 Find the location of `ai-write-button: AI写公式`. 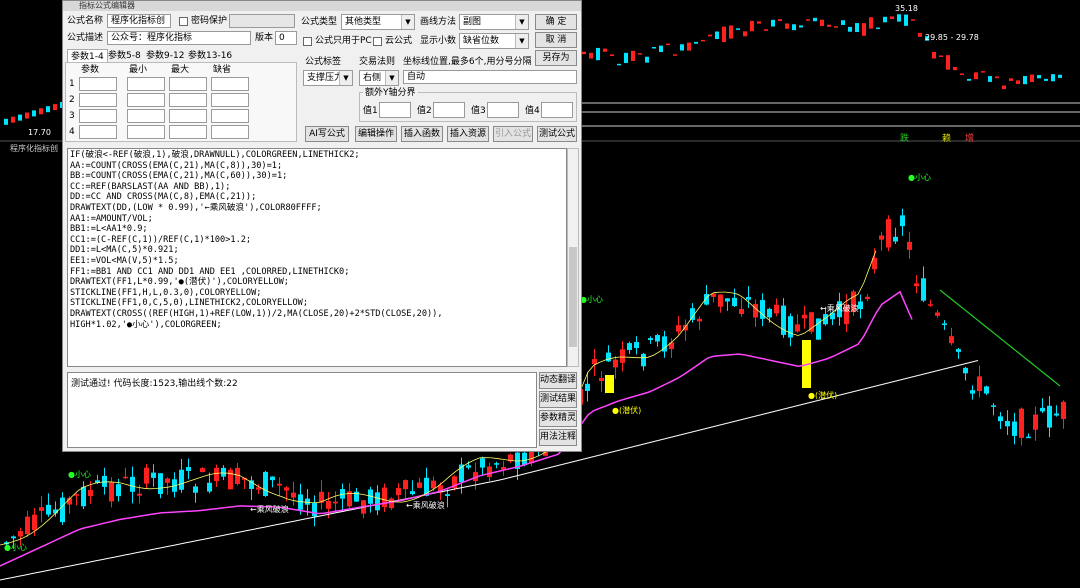

ai-write-button: AI写公式 is located at coordinates (327, 134).